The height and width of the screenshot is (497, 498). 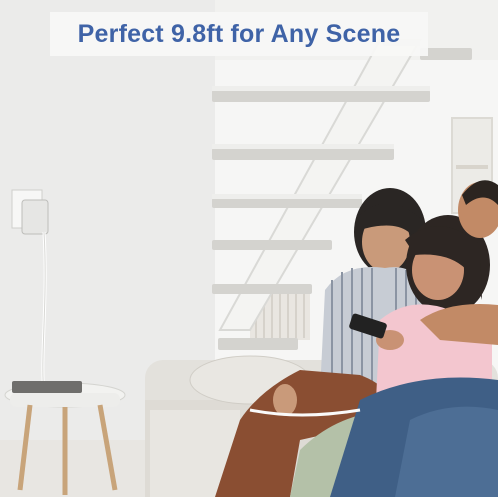 I want to click on headline-banner: Perfect 9.8ft for Any Scene, so click(x=239, y=34).